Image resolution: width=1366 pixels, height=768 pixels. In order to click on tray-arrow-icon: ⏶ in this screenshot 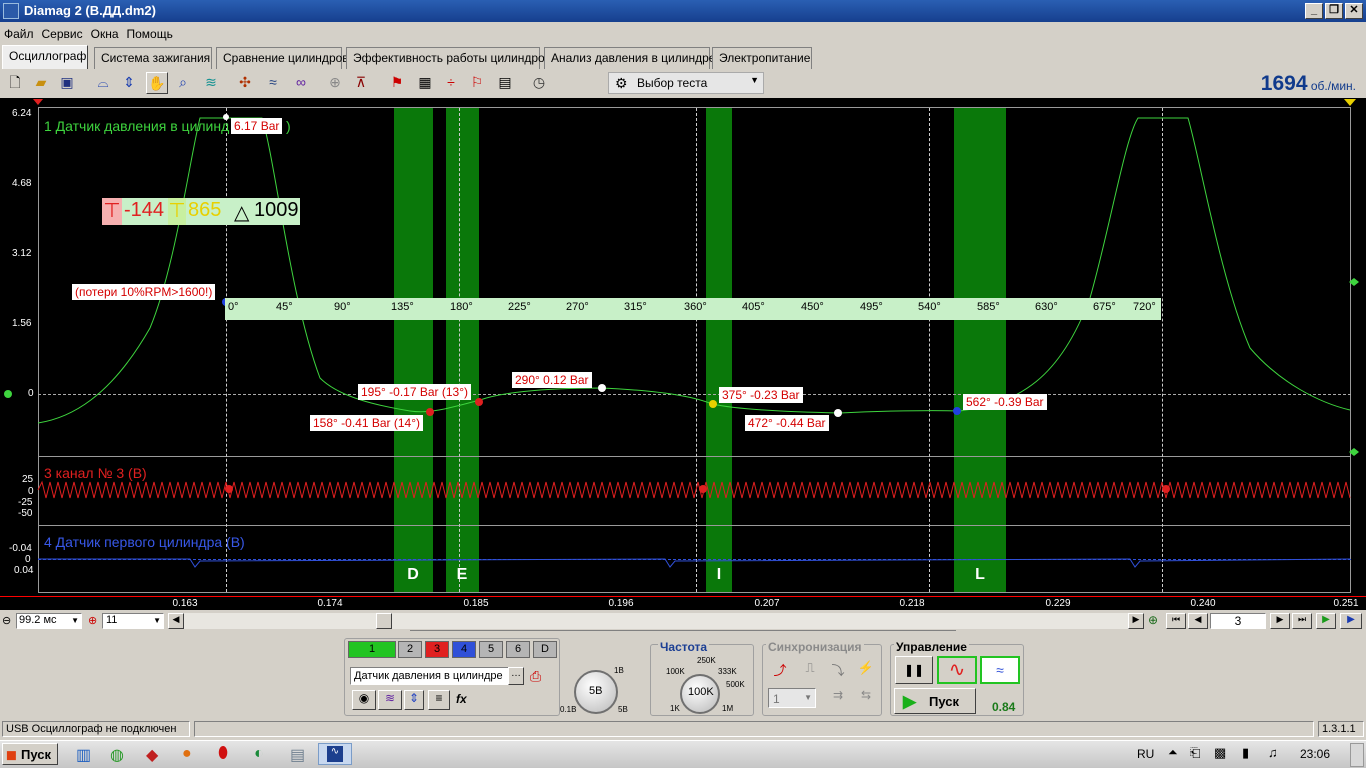, I will do `click(1173, 752)`.